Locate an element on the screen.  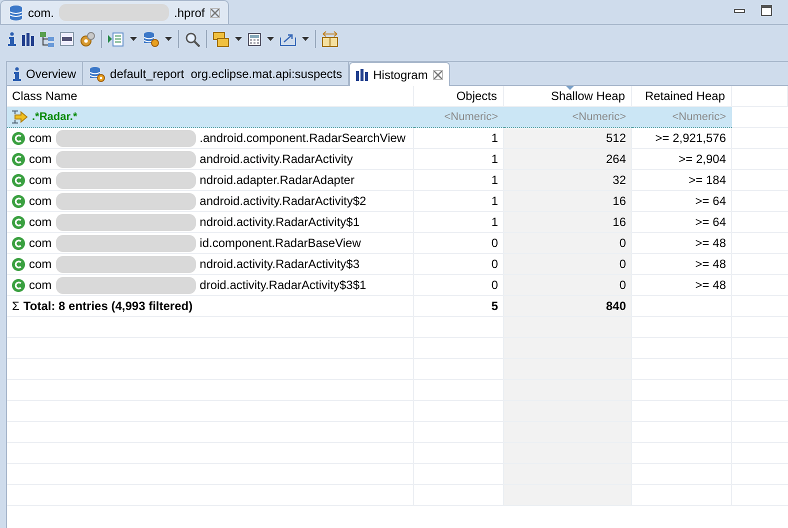
filter-icon is located at coordinates (20, 117).